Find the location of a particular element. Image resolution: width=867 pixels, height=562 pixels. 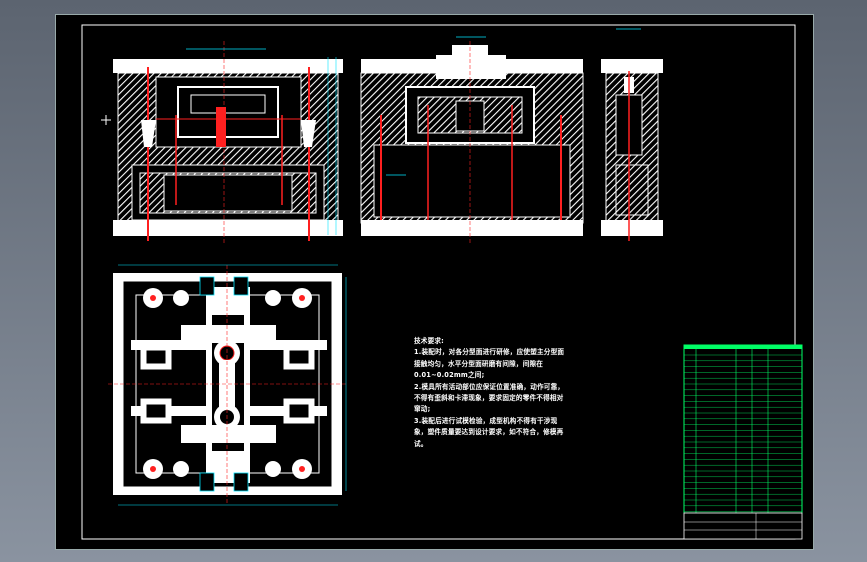

side-section-view is located at coordinates (472, 140).